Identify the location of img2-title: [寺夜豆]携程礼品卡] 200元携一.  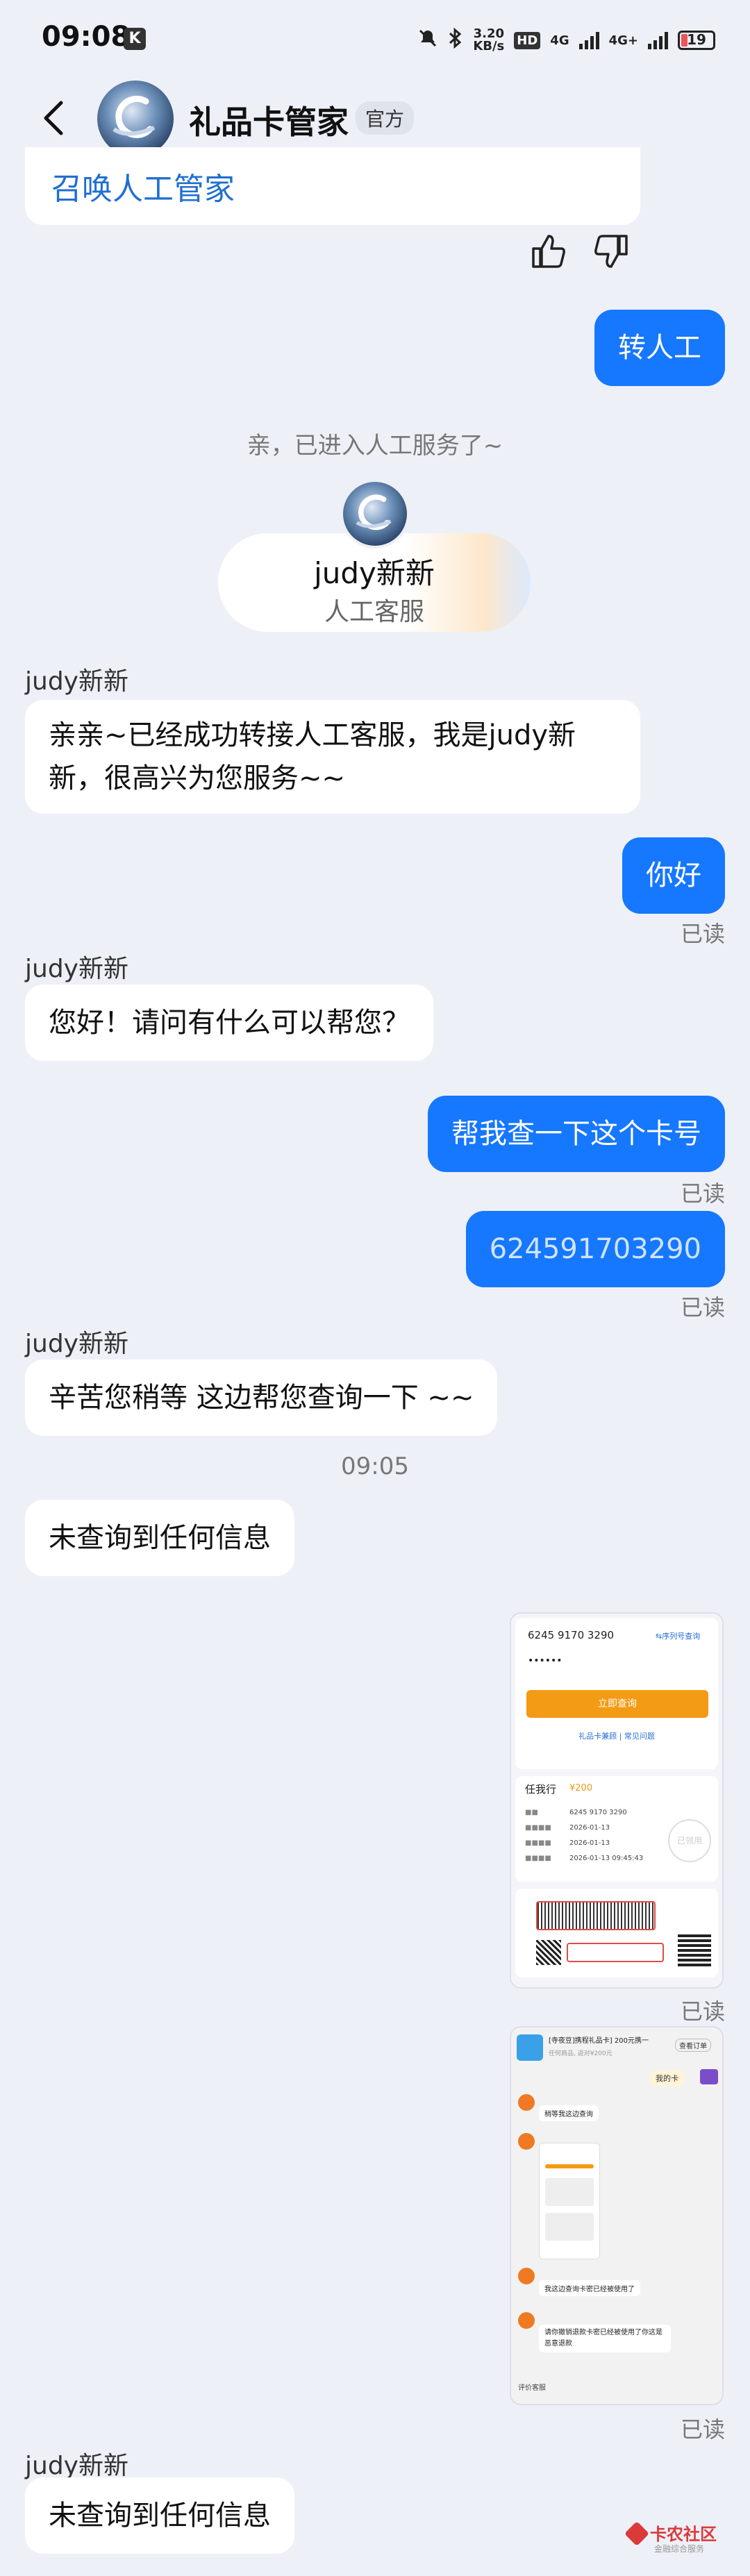
(599, 2041).